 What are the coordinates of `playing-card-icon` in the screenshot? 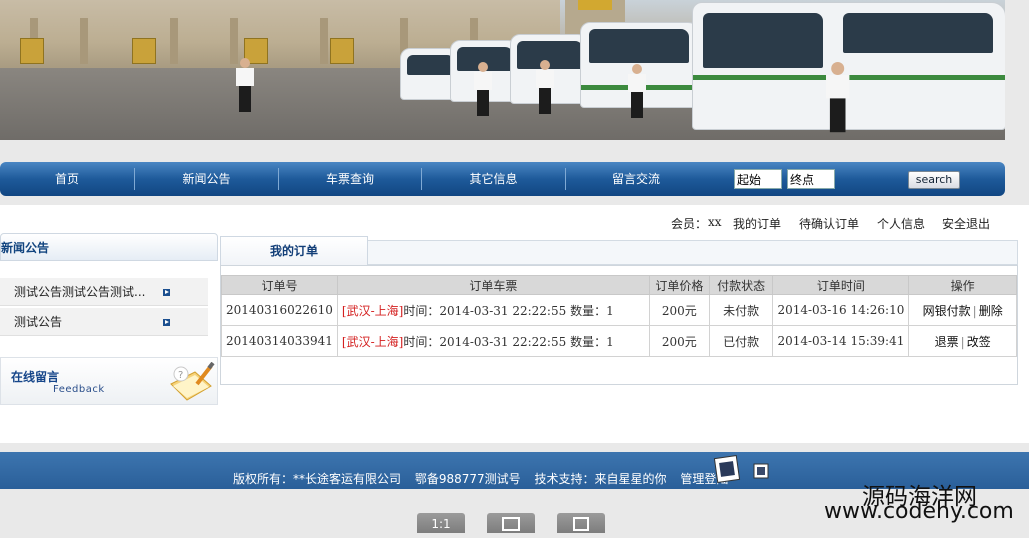 It's located at (727, 469).